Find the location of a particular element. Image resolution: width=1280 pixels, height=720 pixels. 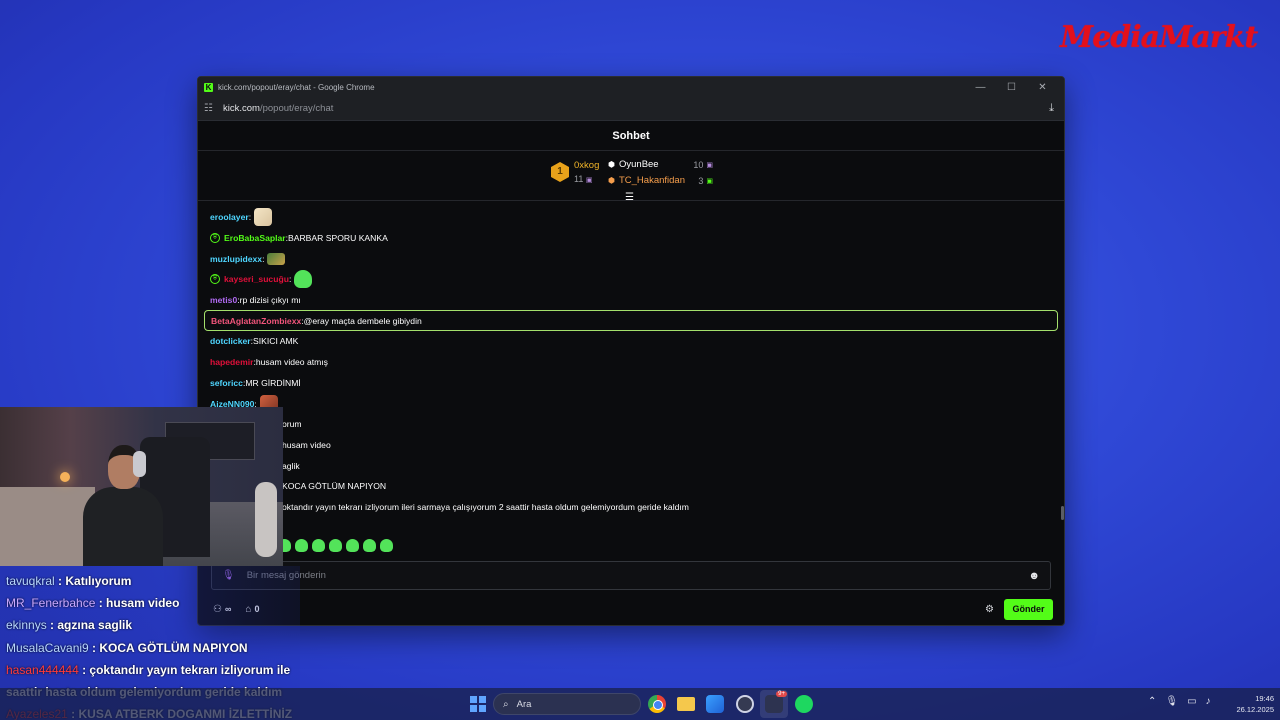

chat-message-input is located at coordinates (637, 575).